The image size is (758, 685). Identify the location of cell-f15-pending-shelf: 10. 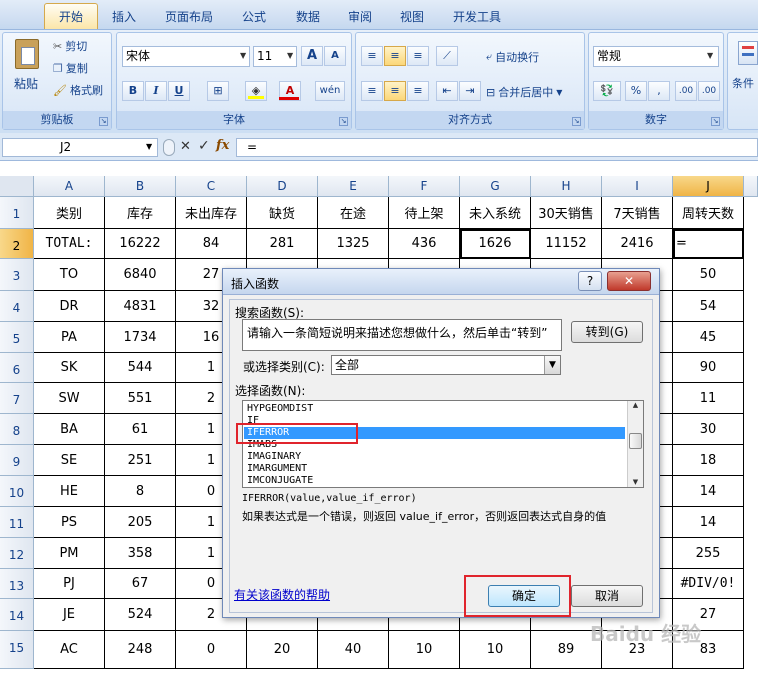
(424, 650).